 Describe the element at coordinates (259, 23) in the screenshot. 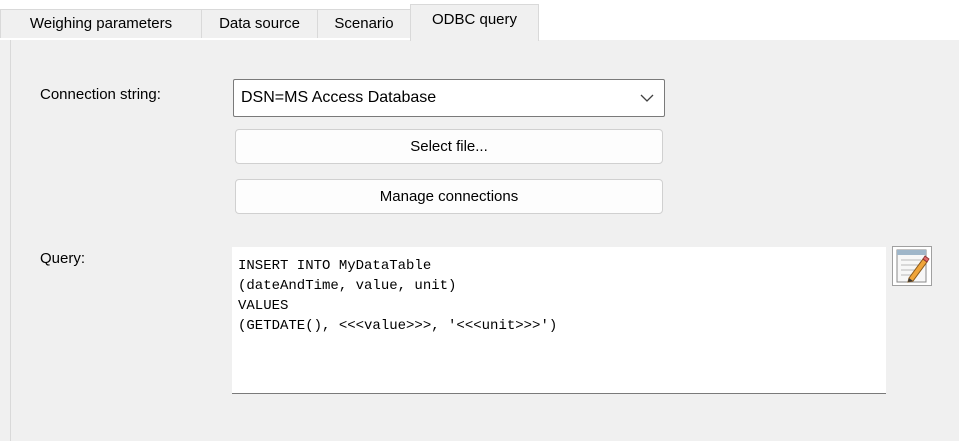

I see `tab-data-source: Data source` at that location.